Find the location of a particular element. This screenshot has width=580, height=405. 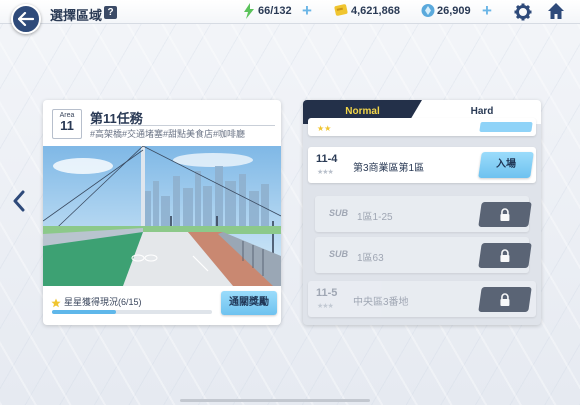

stage-number: 11-5 is located at coordinates (327, 293).